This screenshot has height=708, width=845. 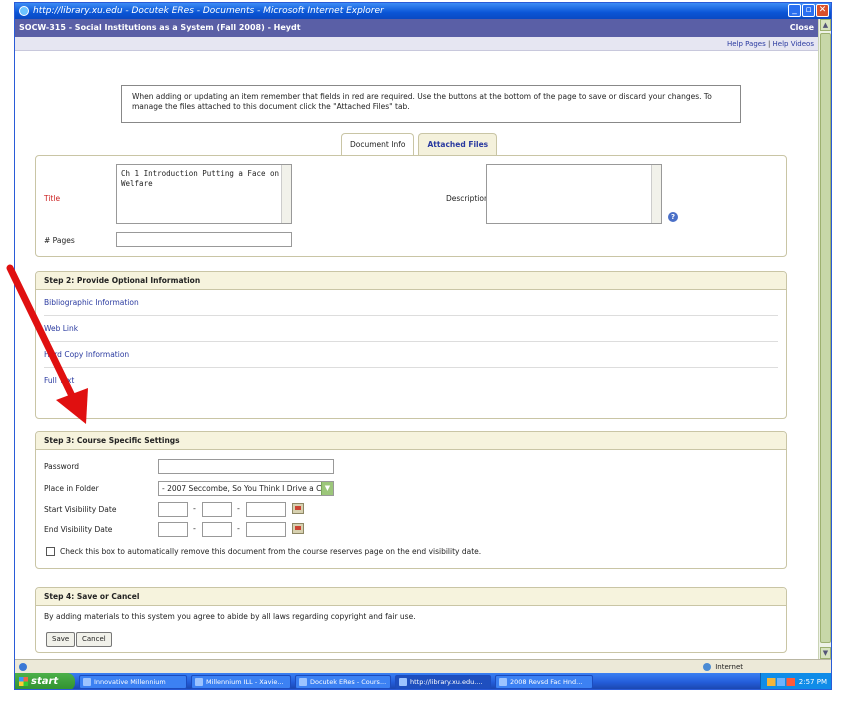 I want to click on pages-label: # Pages, so click(x=59, y=240).